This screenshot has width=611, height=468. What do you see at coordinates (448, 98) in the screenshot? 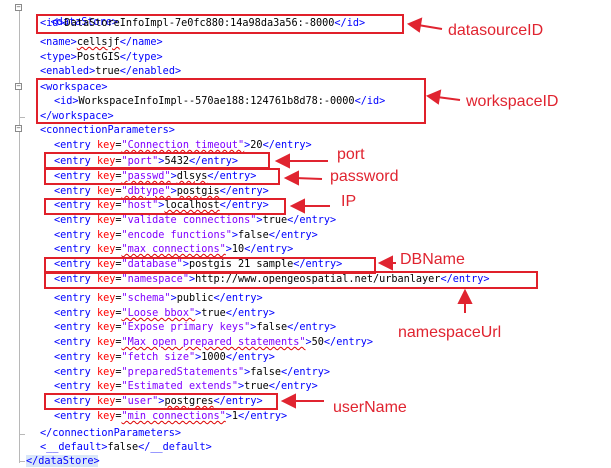
I see `arrow-workspaceid` at bounding box center [448, 98].